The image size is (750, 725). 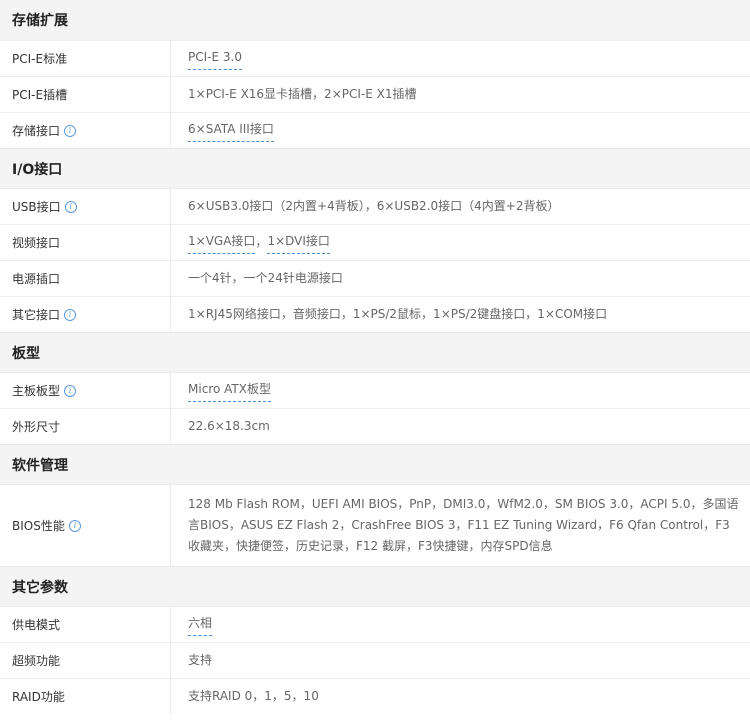 I want to click on spec-value-text: 支持RAID 0，1，5，10, so click(x=253, y=696).